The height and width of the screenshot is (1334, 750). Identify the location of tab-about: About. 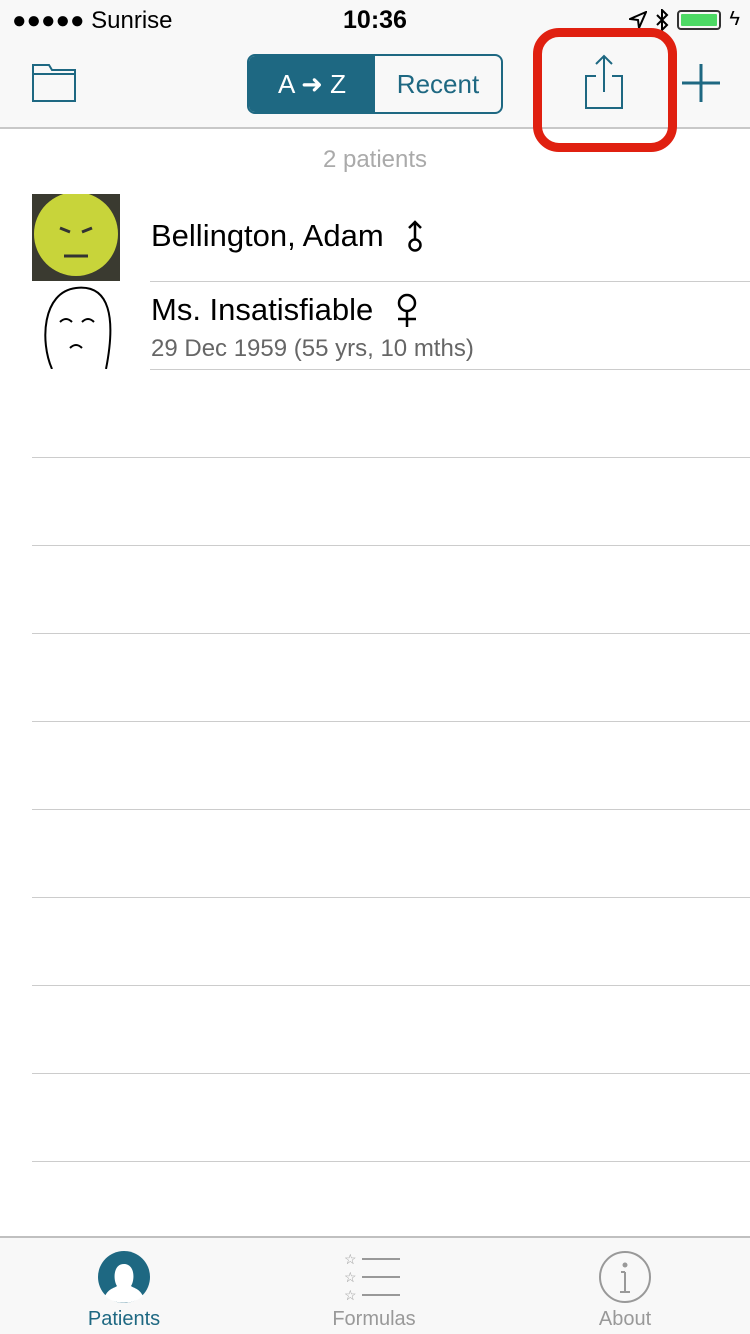
(625, 1284).